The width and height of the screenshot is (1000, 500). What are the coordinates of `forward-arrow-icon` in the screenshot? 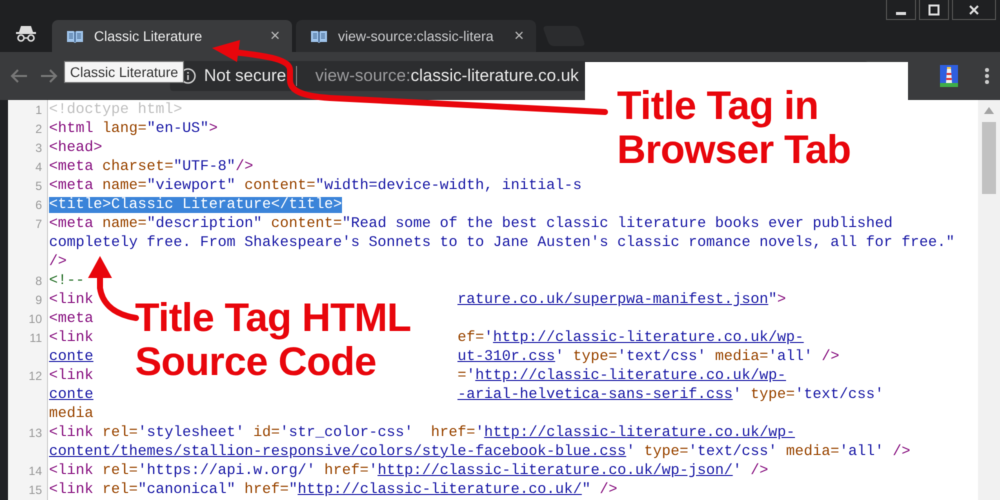 It's located at (49, 76).